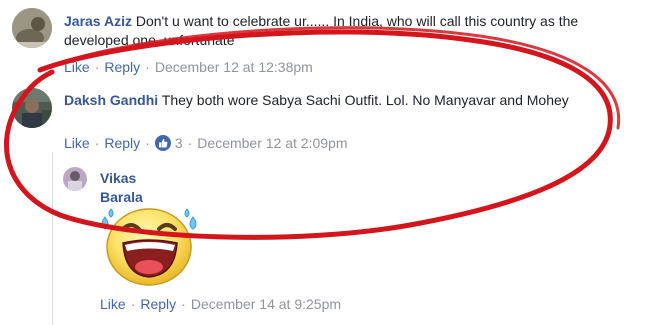 The width and height of the screenshot is (650, 325). Describe the element at coordinates (272, 143) in the screenshot. I see `timestamp-link: December 12 at 2:09pm` at that location.